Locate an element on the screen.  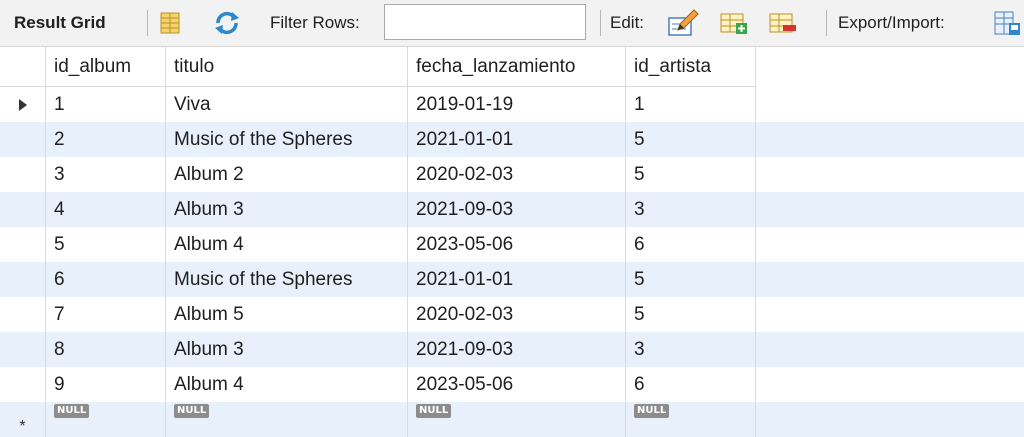
filter-rows-label-wrap: Filter Rows: is located at coordinates (315, 23).